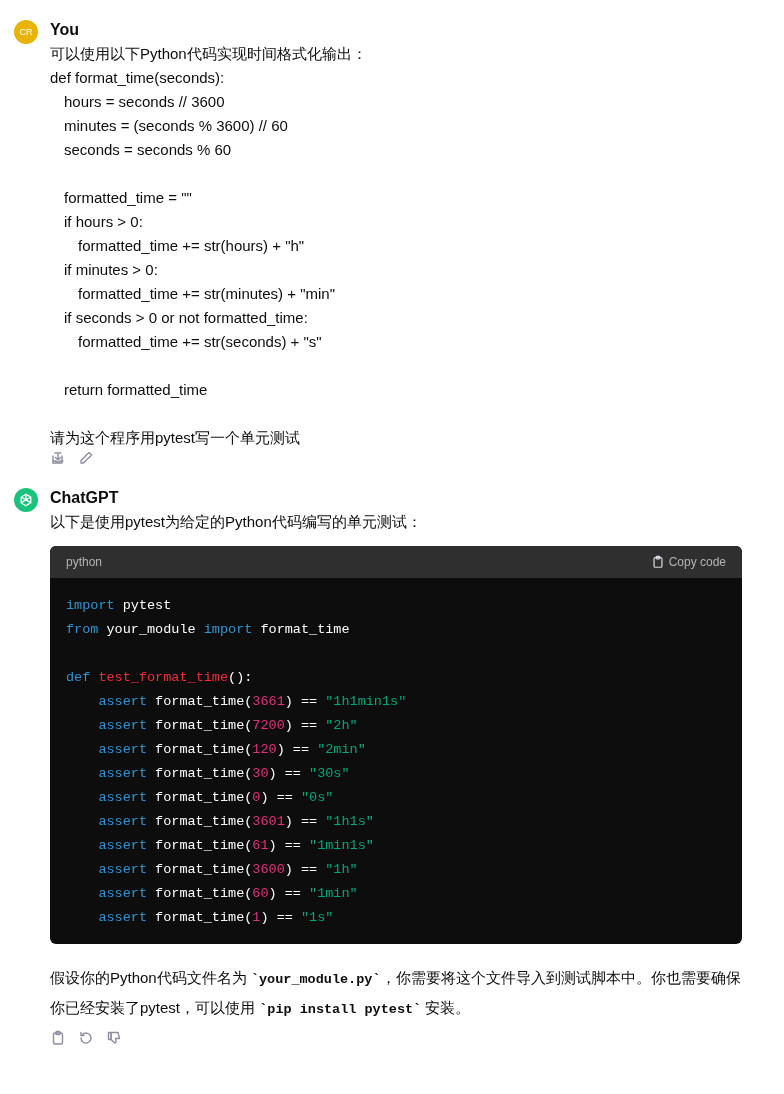 This screenshot has height=1094, width=784. Describe the element at coordinates (224, 774) in the screenshot. I see `code-line: assert format_time(30) == "30s"` at that location.